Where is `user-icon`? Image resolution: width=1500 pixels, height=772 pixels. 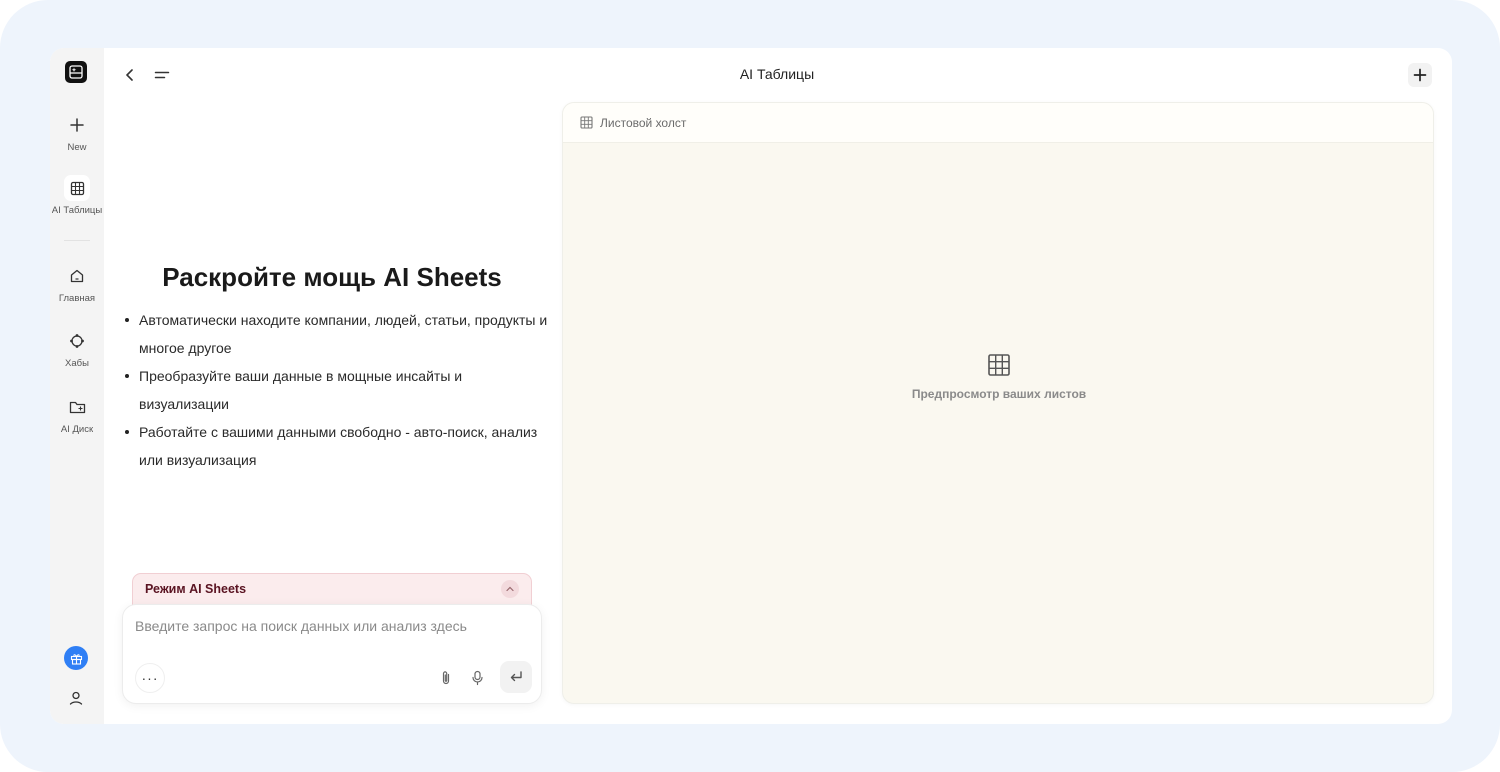
user-icon is located at coordinates (76, 698).